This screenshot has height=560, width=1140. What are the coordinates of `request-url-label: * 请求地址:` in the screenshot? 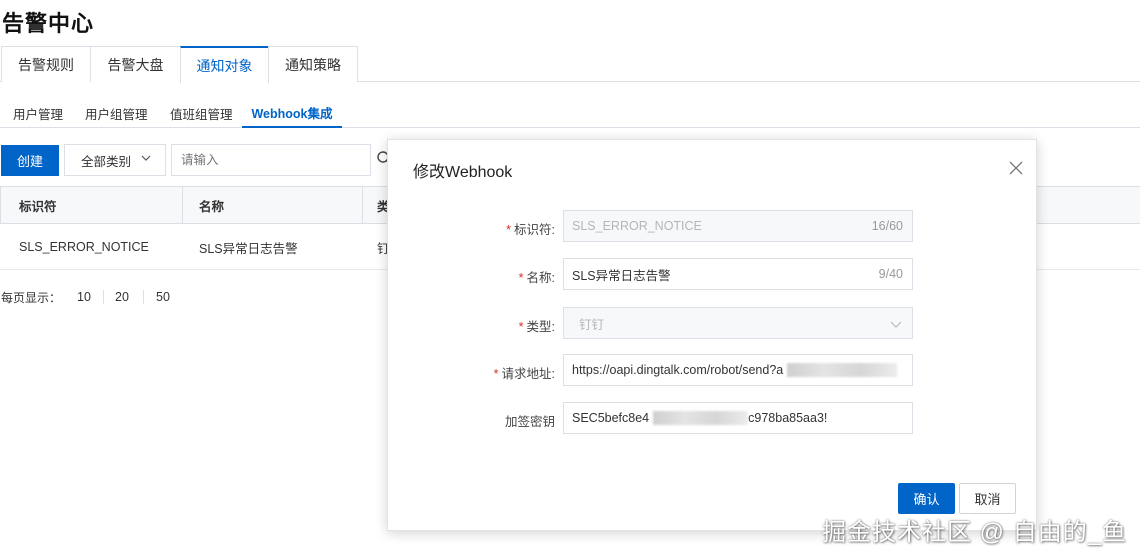 It's located at (524, 374).